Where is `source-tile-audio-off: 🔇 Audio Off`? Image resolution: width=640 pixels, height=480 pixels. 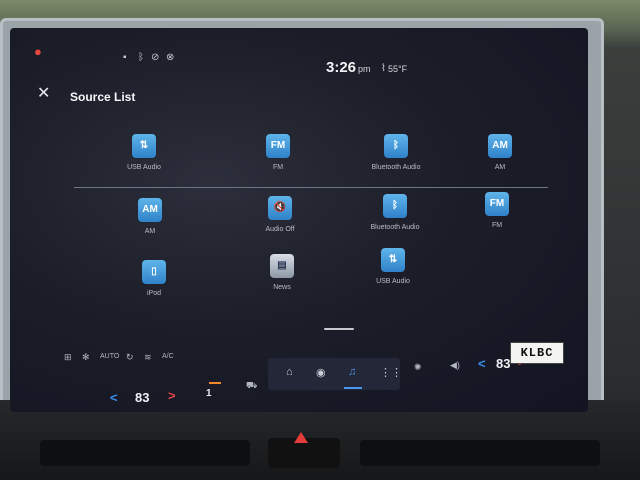 source-tile-audio-off: 🔇 Audio Off is located at coordinates (280, 226).